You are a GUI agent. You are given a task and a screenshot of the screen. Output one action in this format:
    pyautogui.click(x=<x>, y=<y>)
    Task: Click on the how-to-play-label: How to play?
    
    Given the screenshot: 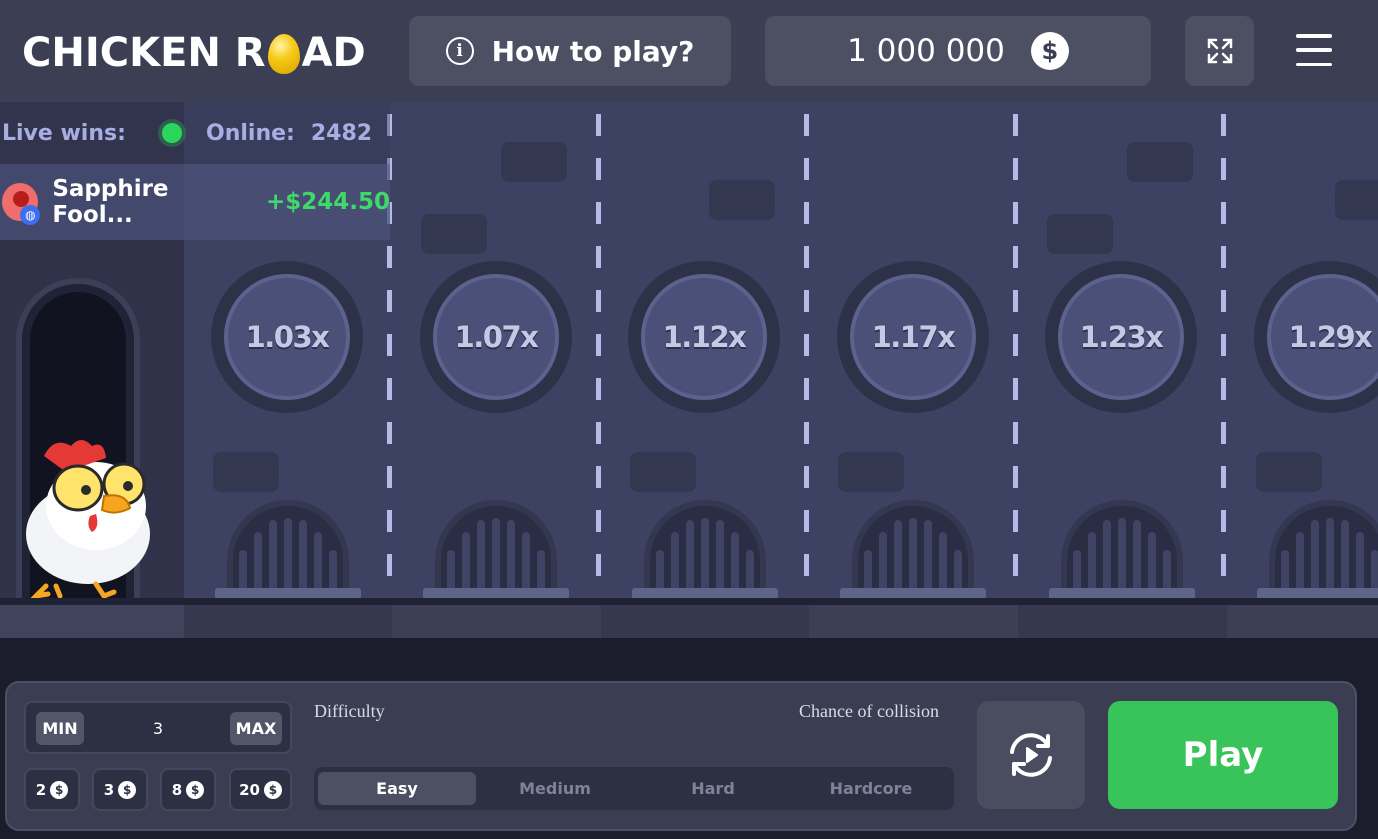 What is the action you would take?
    pyautogui.click(x=593, y=51)
    